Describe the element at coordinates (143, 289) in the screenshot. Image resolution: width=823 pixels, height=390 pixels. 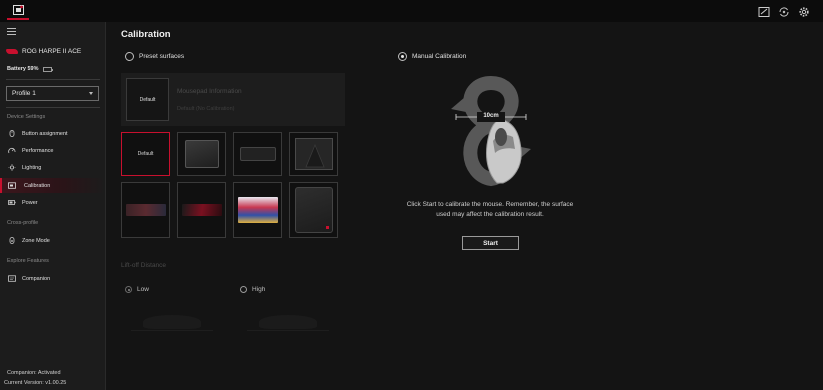
I see `liftoff-low-label: Low` at that location.